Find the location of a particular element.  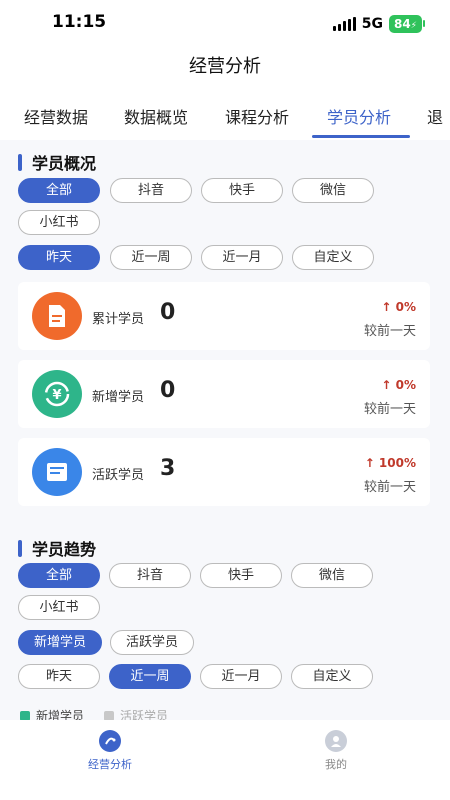

stat-card-active-students: 活跃学员 3 ↑ 100% 较前一天 is located at coordinates (224, 472).